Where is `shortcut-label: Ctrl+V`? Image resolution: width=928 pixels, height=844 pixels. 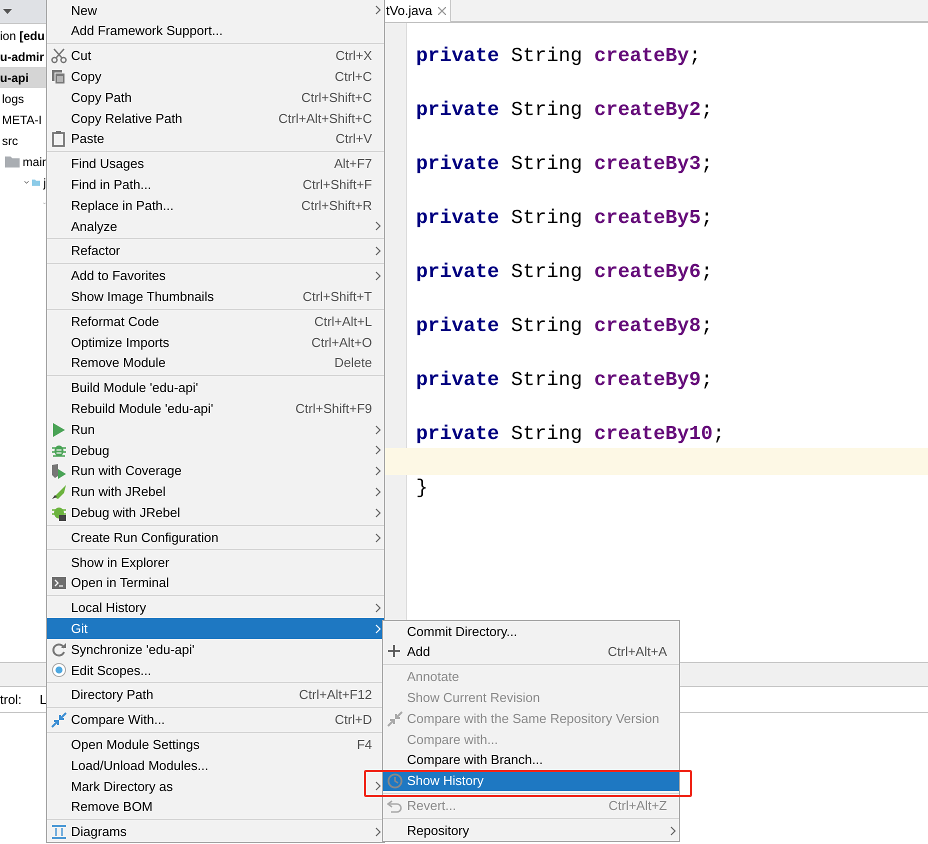
shortcut-label: Ctrl+V is located at coordinates (354, 139).